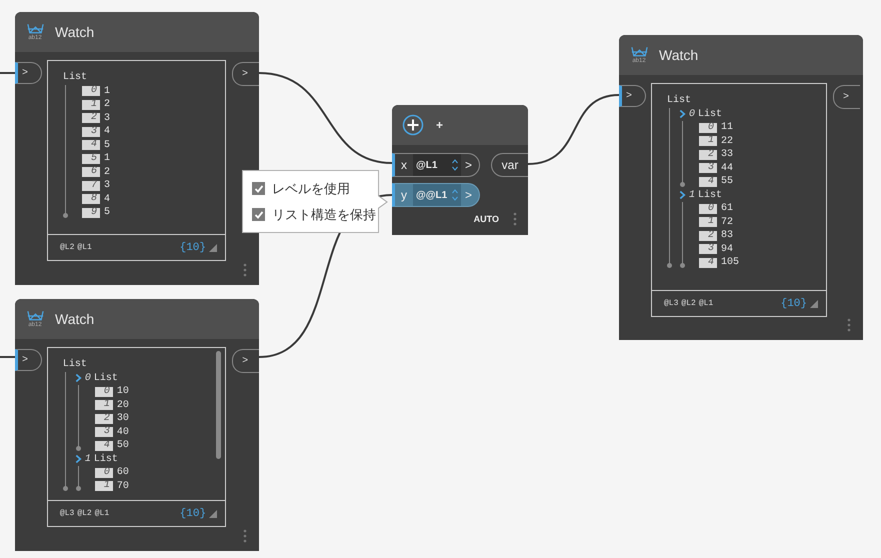  Describe the element at coordinates (122, 446) in the screenshot. I see `item-value: 50` at that location.